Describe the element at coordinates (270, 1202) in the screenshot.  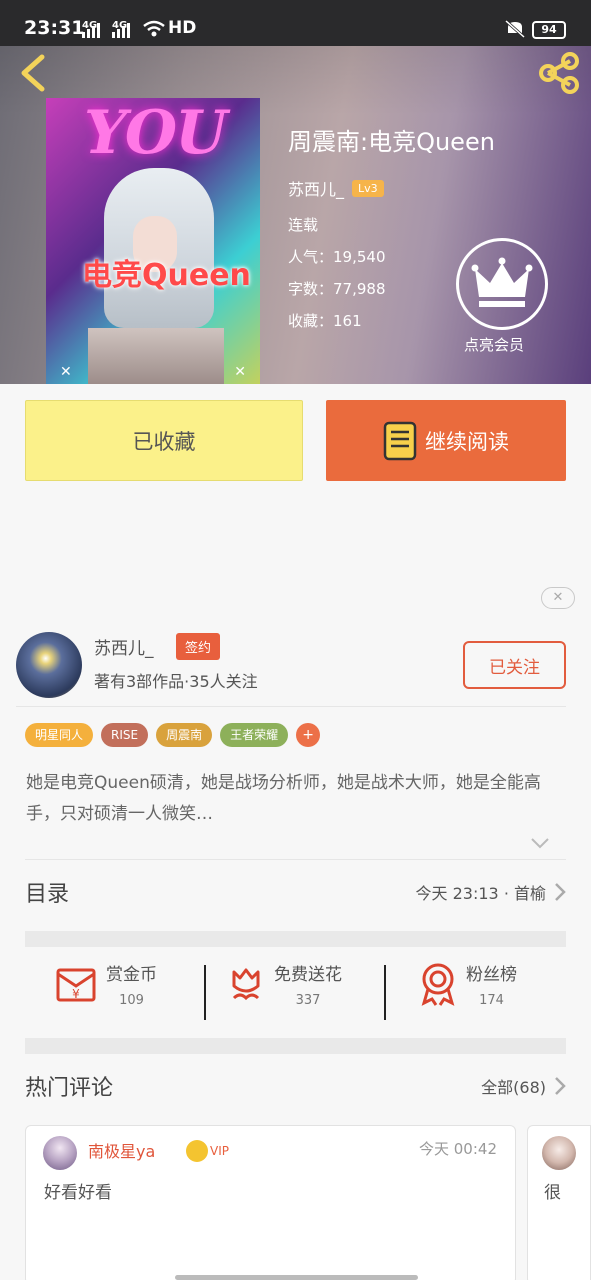
I see `comment-card: 南极星ya VIP 今天 00:42 好看好看` at that location.